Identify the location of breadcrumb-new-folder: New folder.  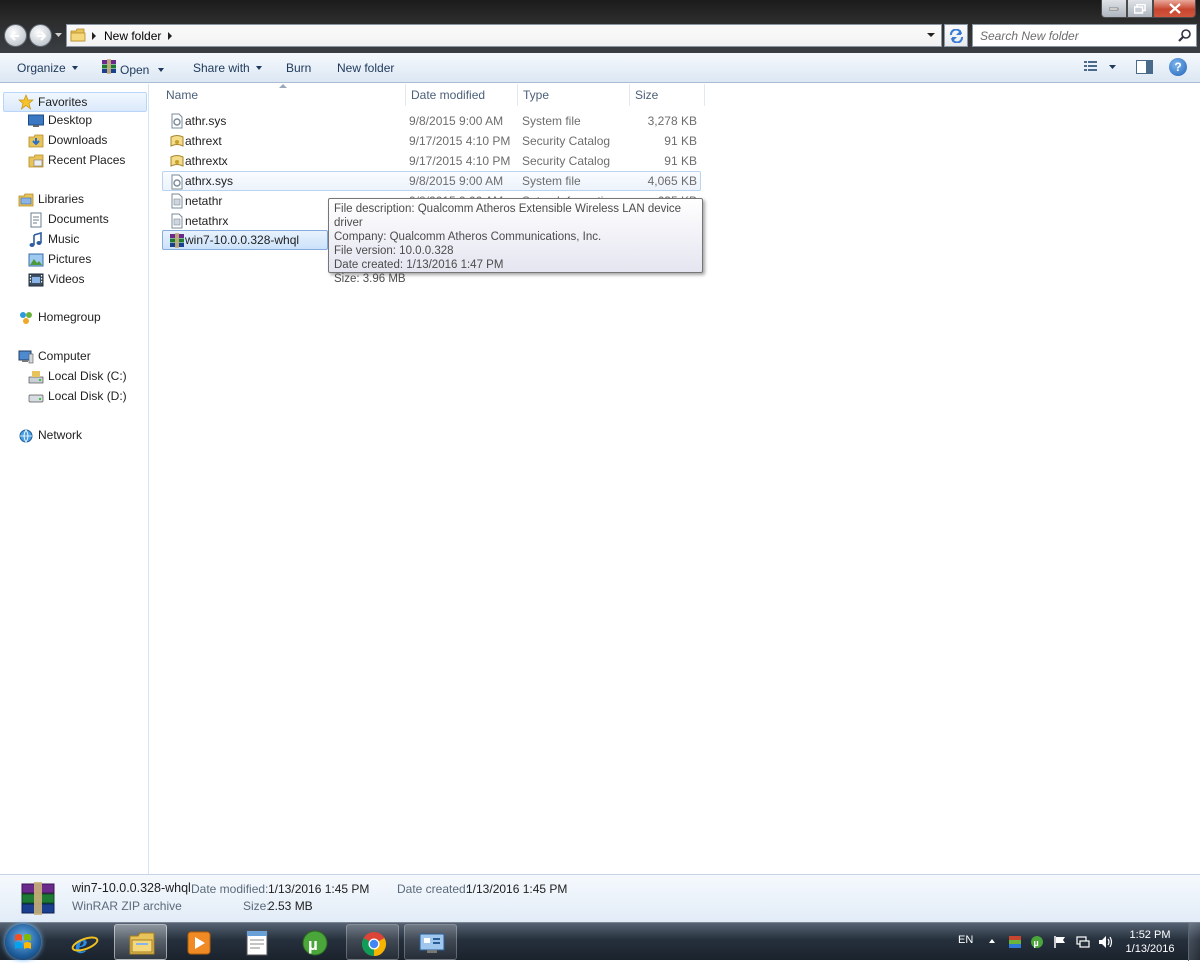
(132, 36).